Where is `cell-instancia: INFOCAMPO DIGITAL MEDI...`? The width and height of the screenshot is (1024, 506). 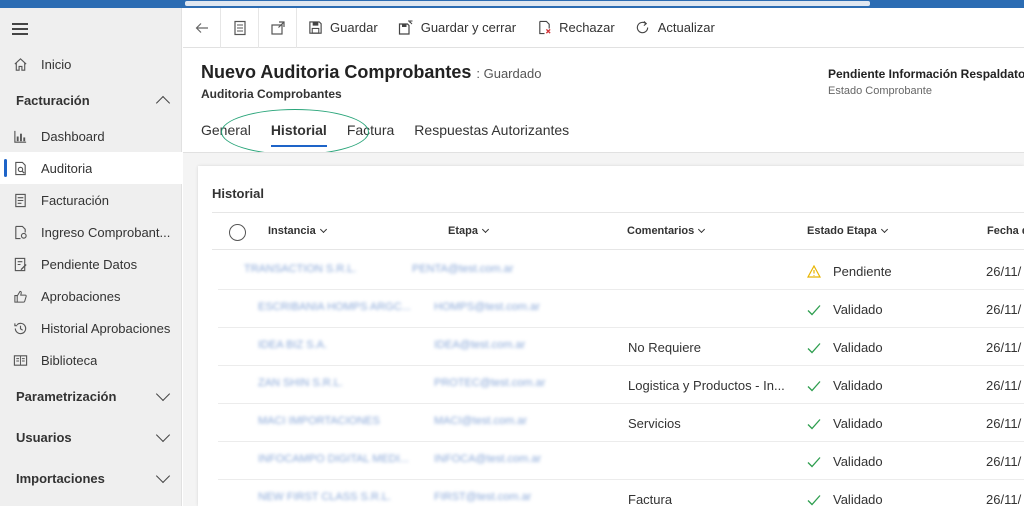
cell-instancia: INFOCAMPO DIGITAL MEDI... is located at coordinates (333, 459).